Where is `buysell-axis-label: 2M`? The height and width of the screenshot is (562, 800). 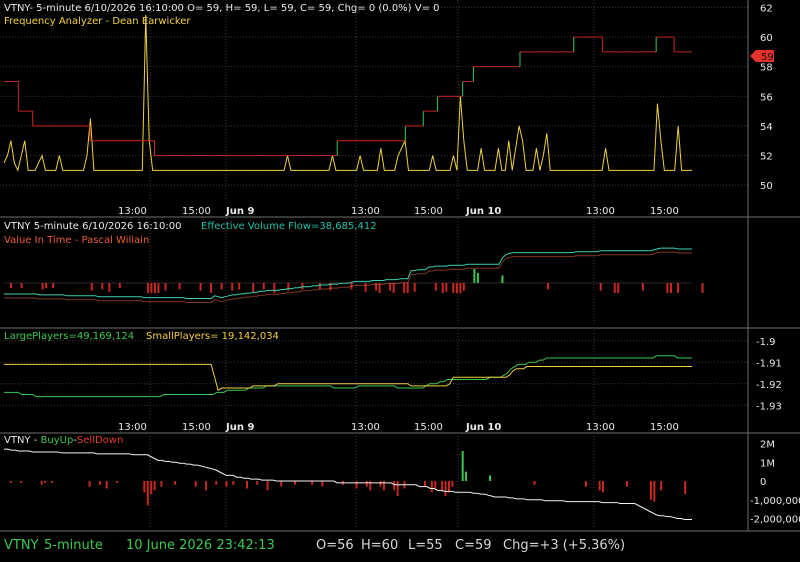
buysell-axis-label: 2M is located at coordinates (767, 445).